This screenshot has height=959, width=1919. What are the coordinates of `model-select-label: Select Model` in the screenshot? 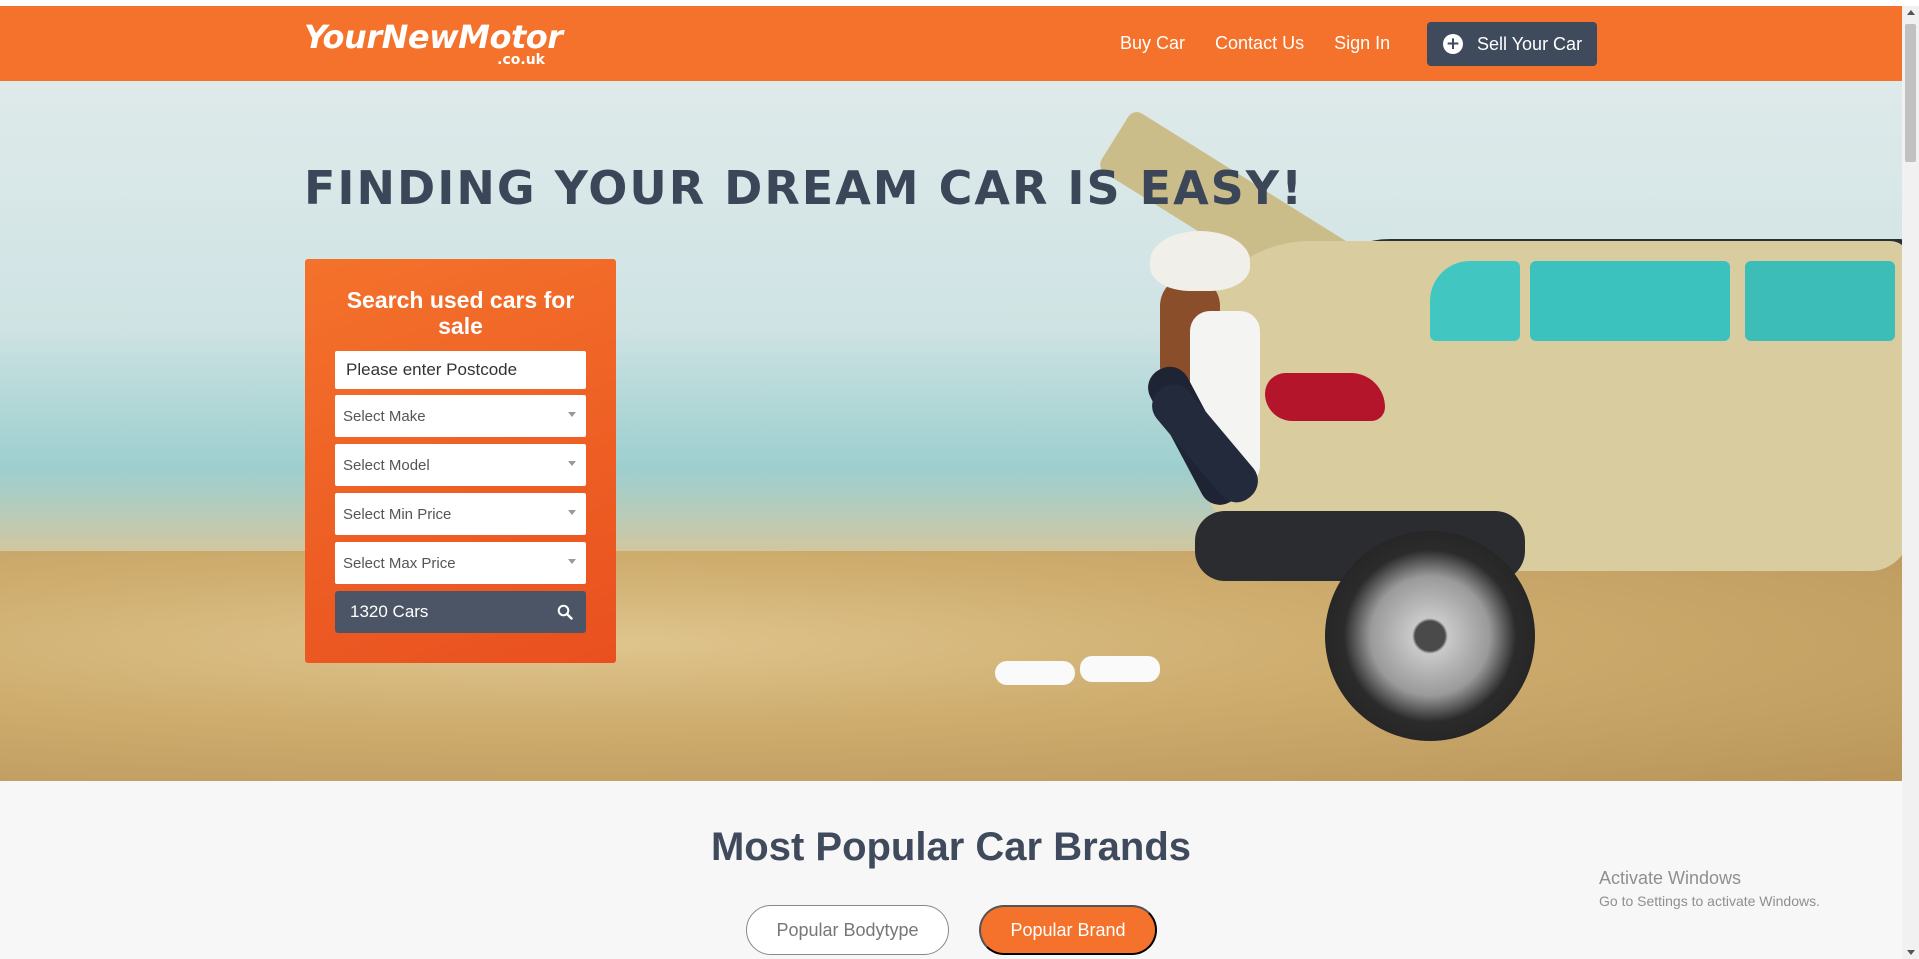 It's located at (386, 465).